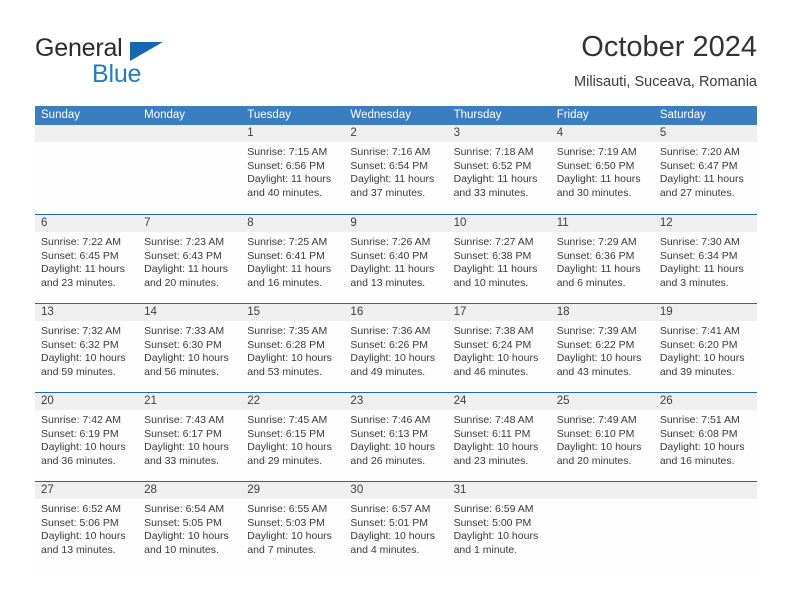 The height and width of the screenshot is (612, 792). What do you see at coordinates (78, 282) in the screenshot?
I see `daylight-duration-line2: and 23 minutes.` at bounding box center [78, 282].